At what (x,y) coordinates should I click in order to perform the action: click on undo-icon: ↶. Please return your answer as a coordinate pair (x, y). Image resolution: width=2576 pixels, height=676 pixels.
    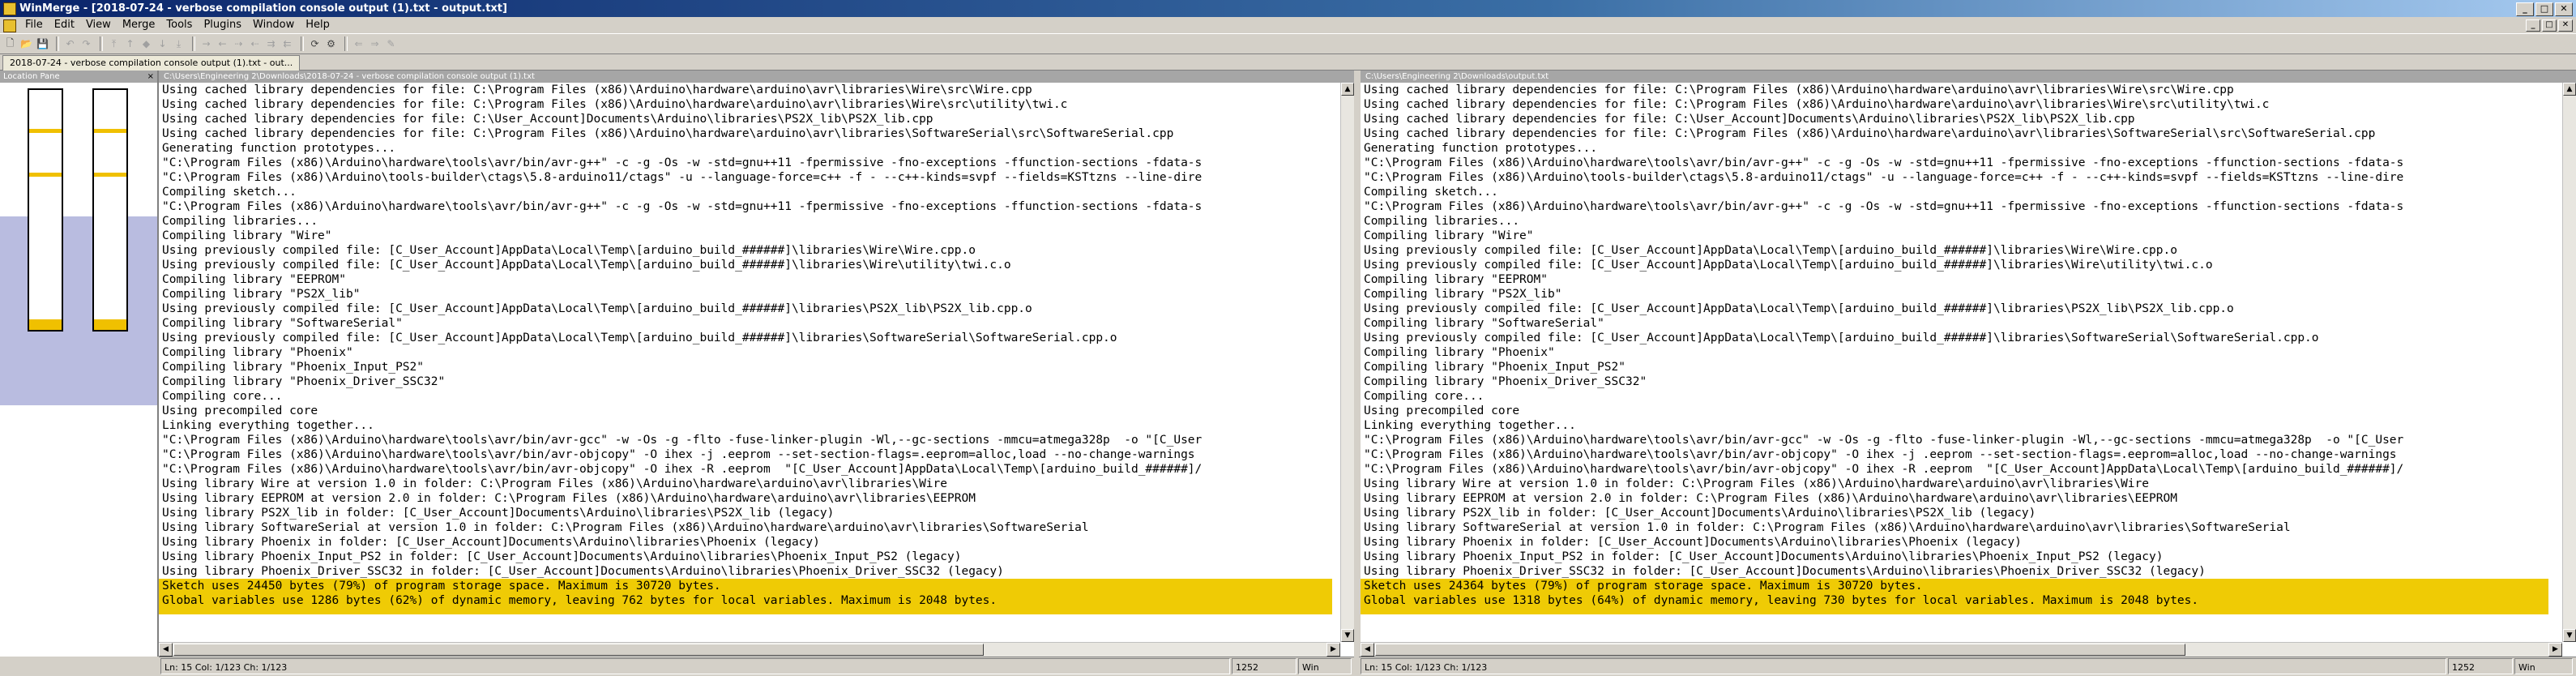
    Looking at the image, I should click on (70, 44).